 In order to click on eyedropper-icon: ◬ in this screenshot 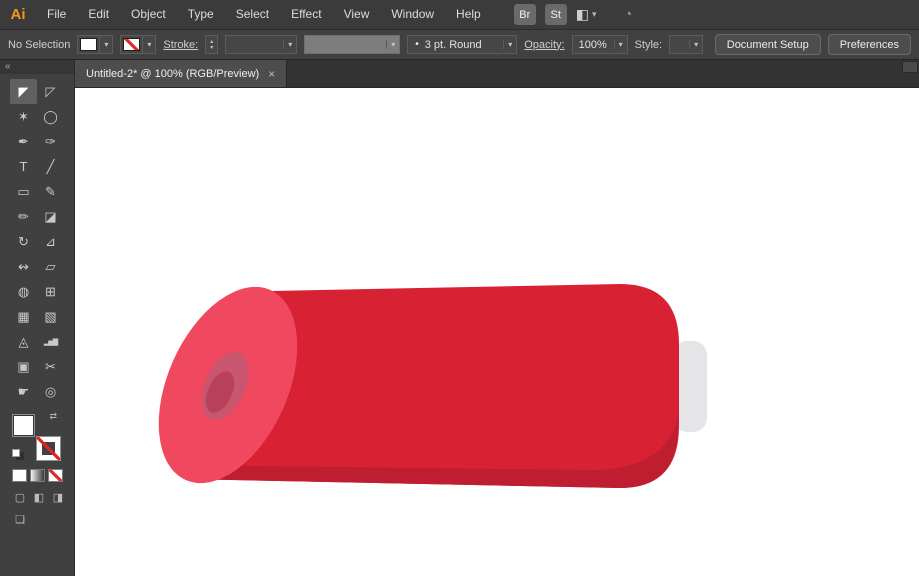, I will do `click(23, 341)`.